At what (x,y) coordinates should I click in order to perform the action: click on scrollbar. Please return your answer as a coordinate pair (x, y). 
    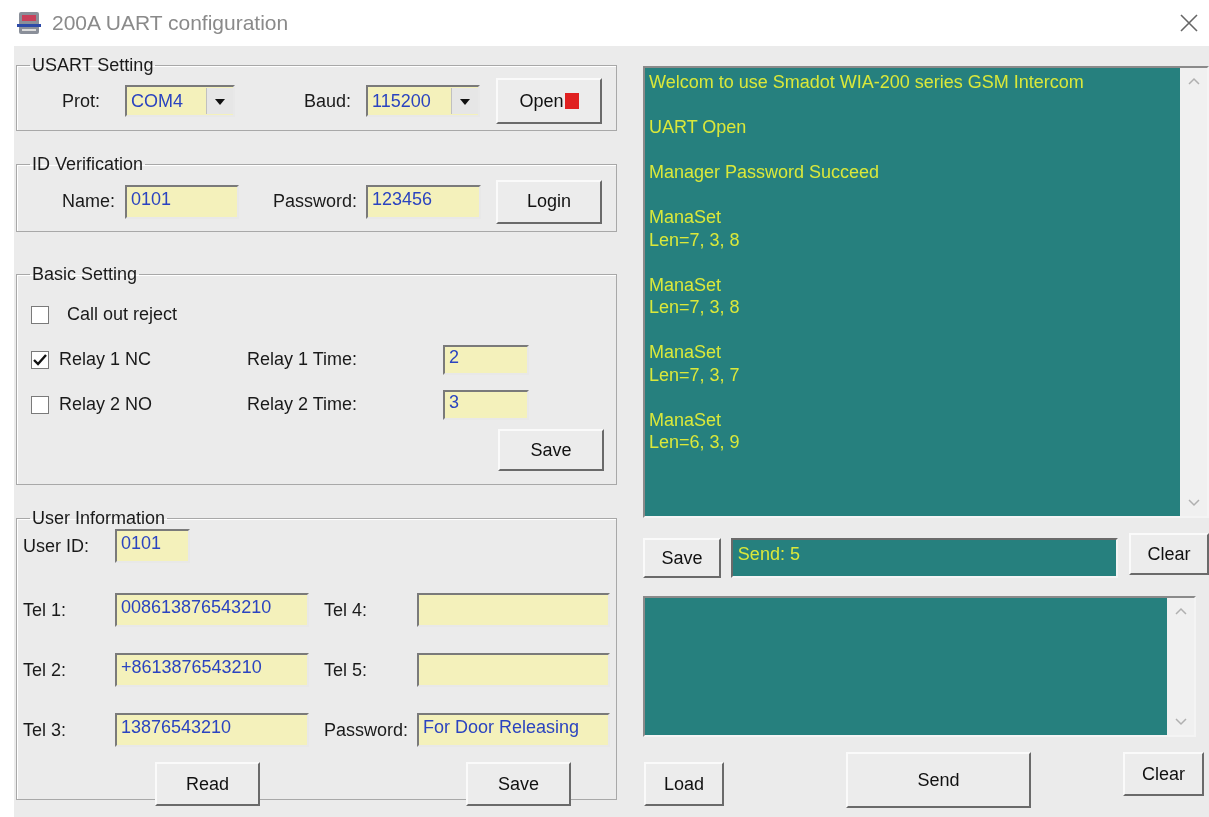
    Looking at the image, I should click on (1193, 292).